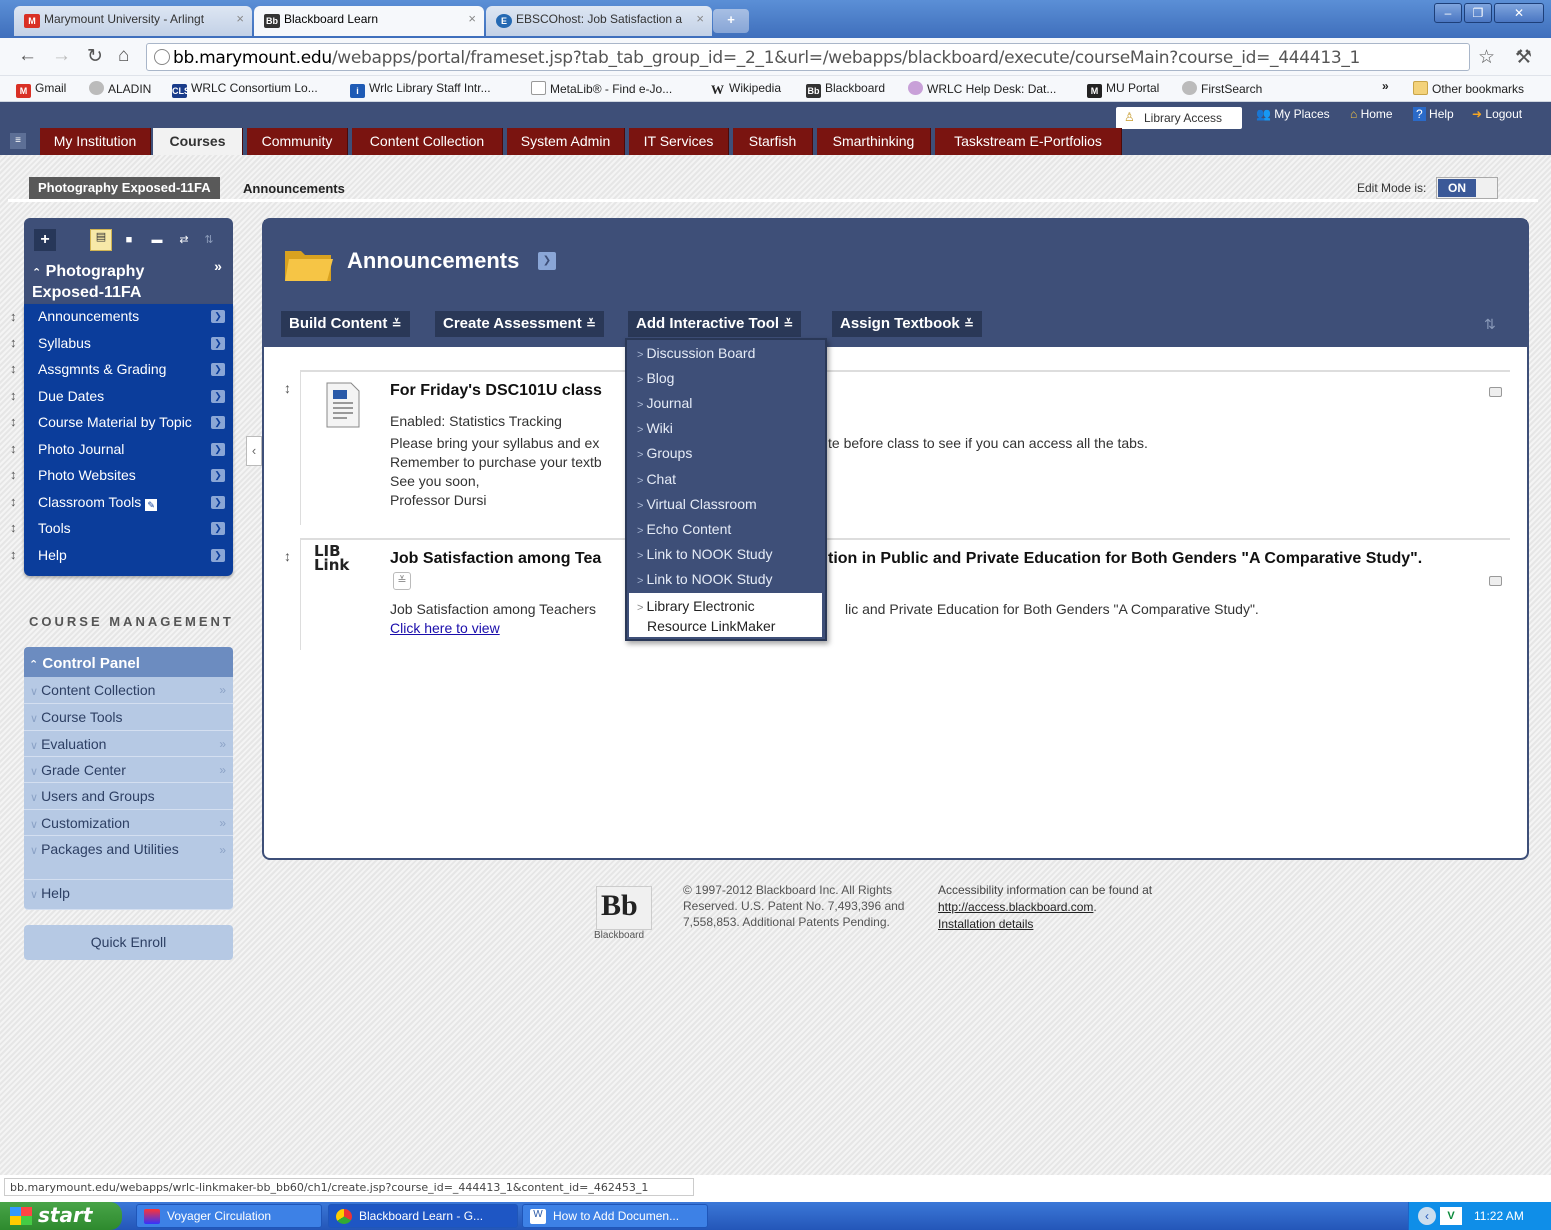  Describe the element at coordinates (128, 423) in the screenshot. I see `menu-item-course-material: Course Material by Topic ❯` at that location.